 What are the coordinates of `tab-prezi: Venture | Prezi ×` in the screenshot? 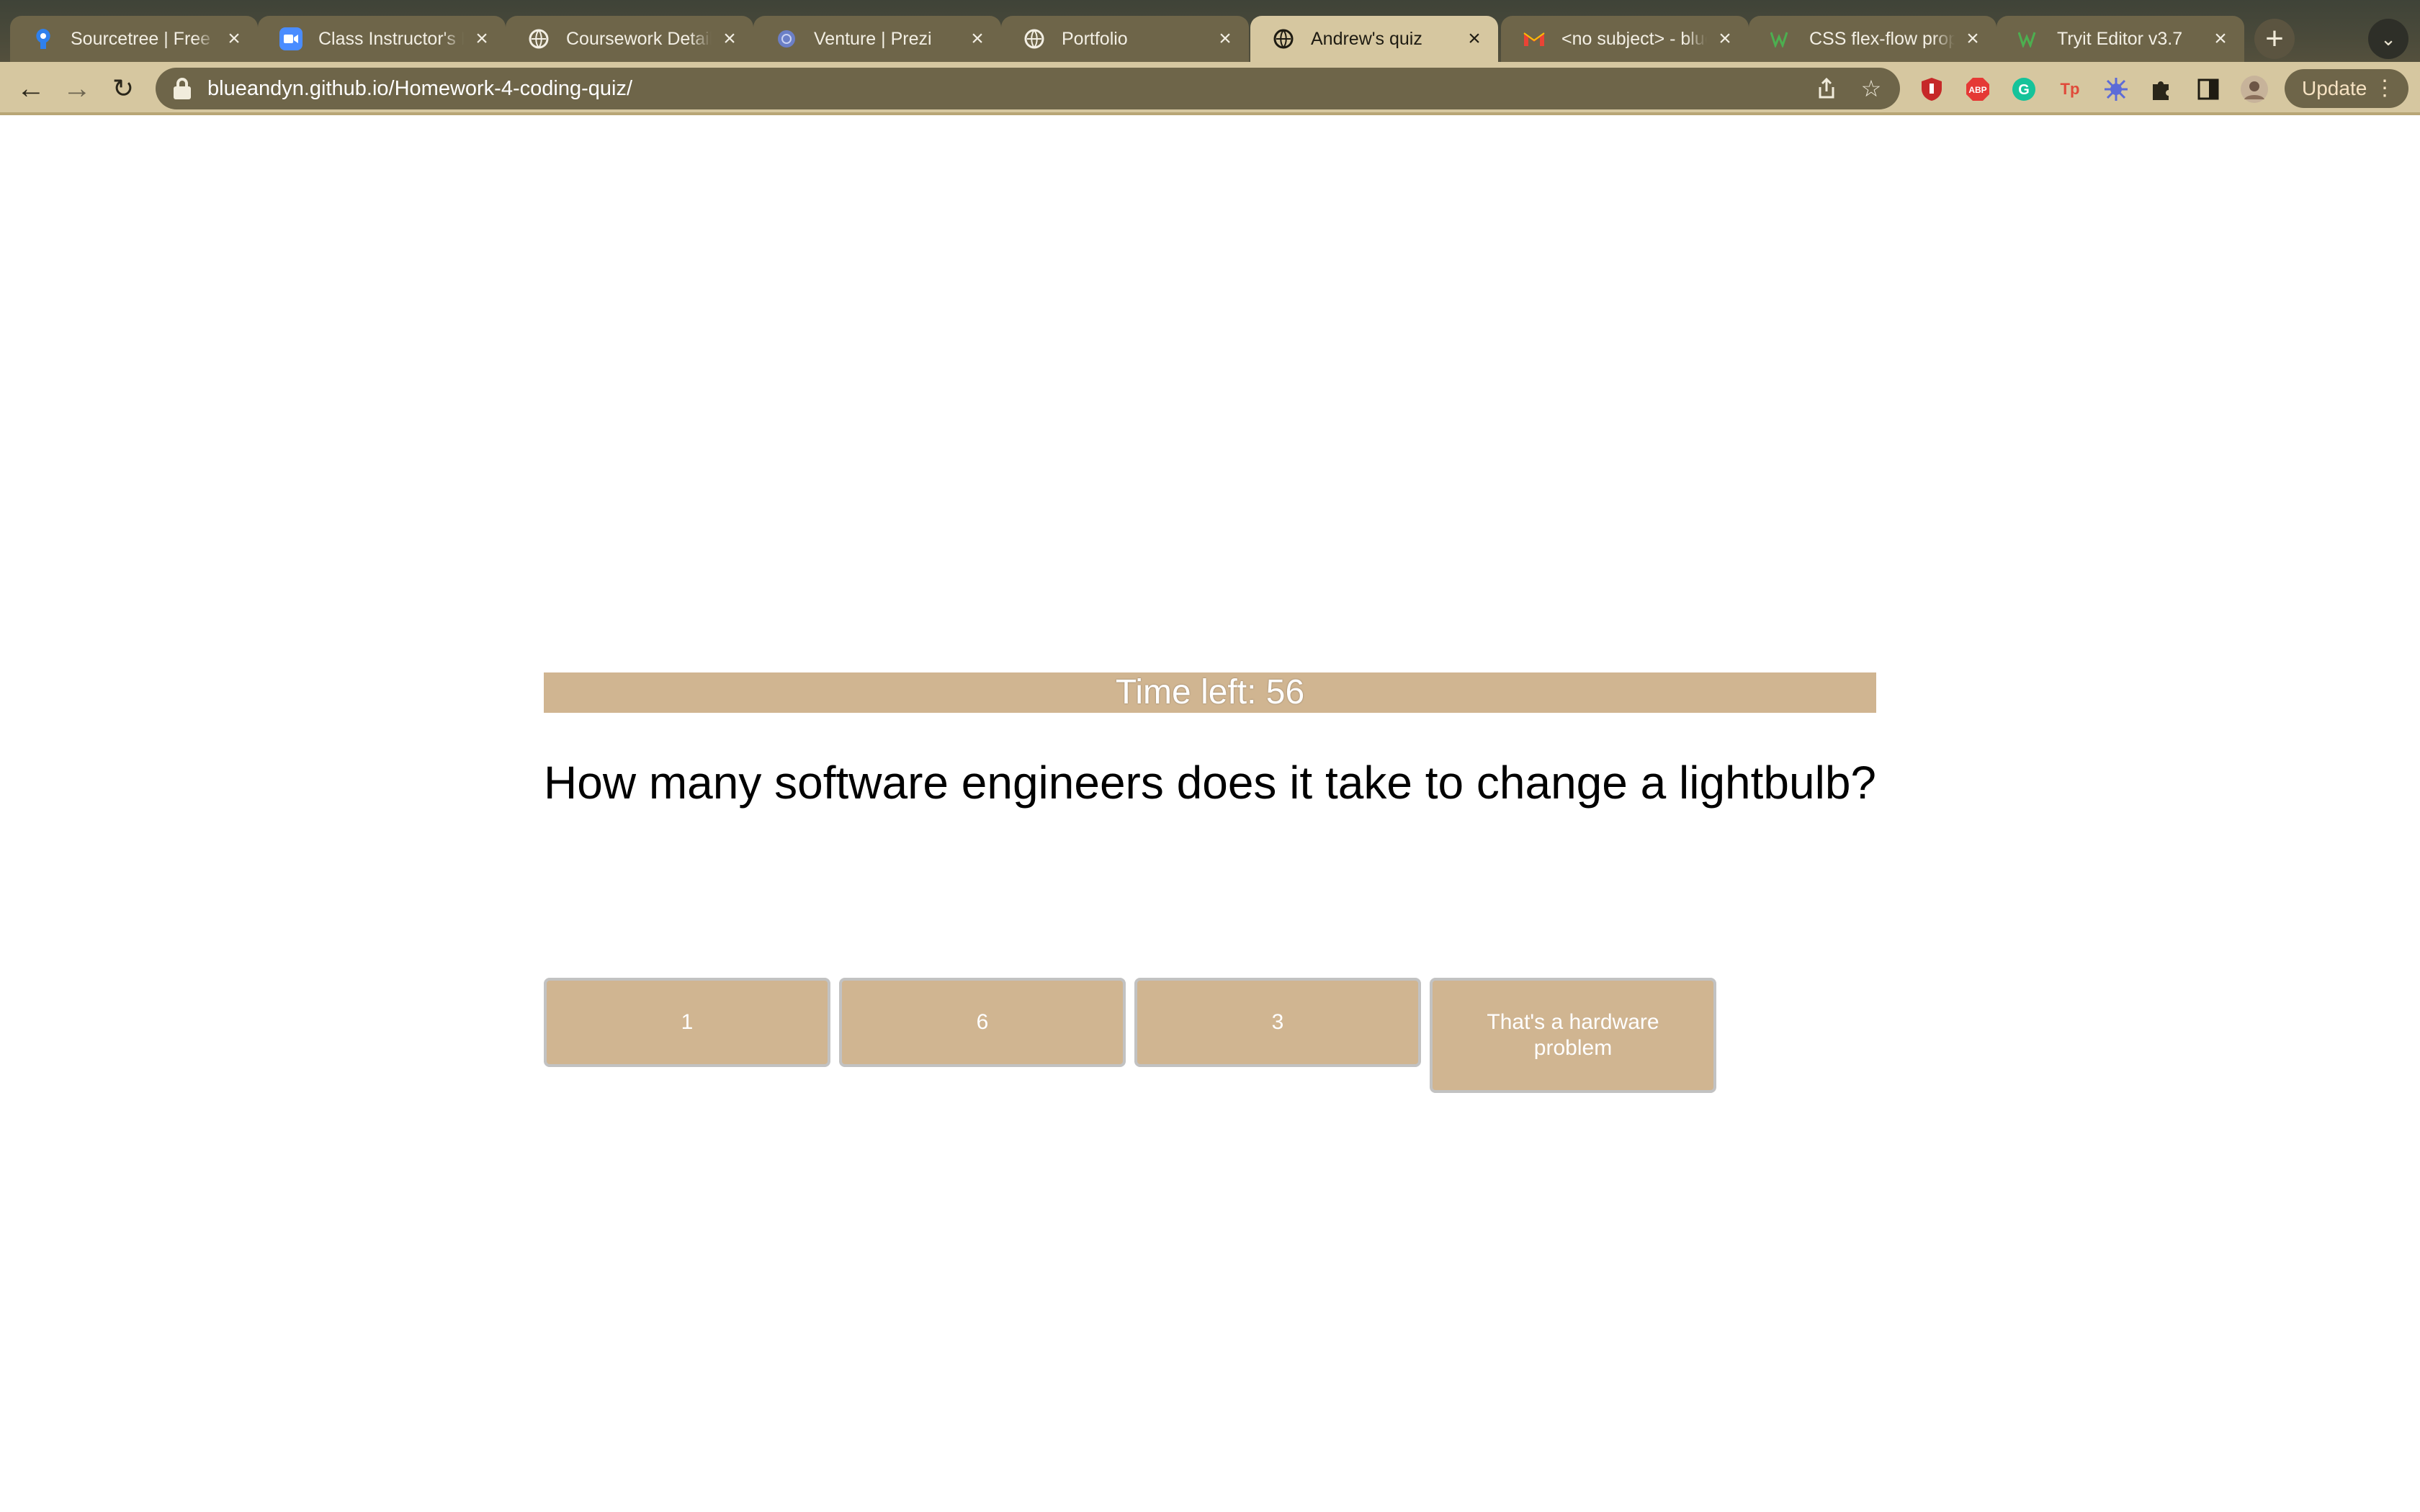 It's located at (877, 39).